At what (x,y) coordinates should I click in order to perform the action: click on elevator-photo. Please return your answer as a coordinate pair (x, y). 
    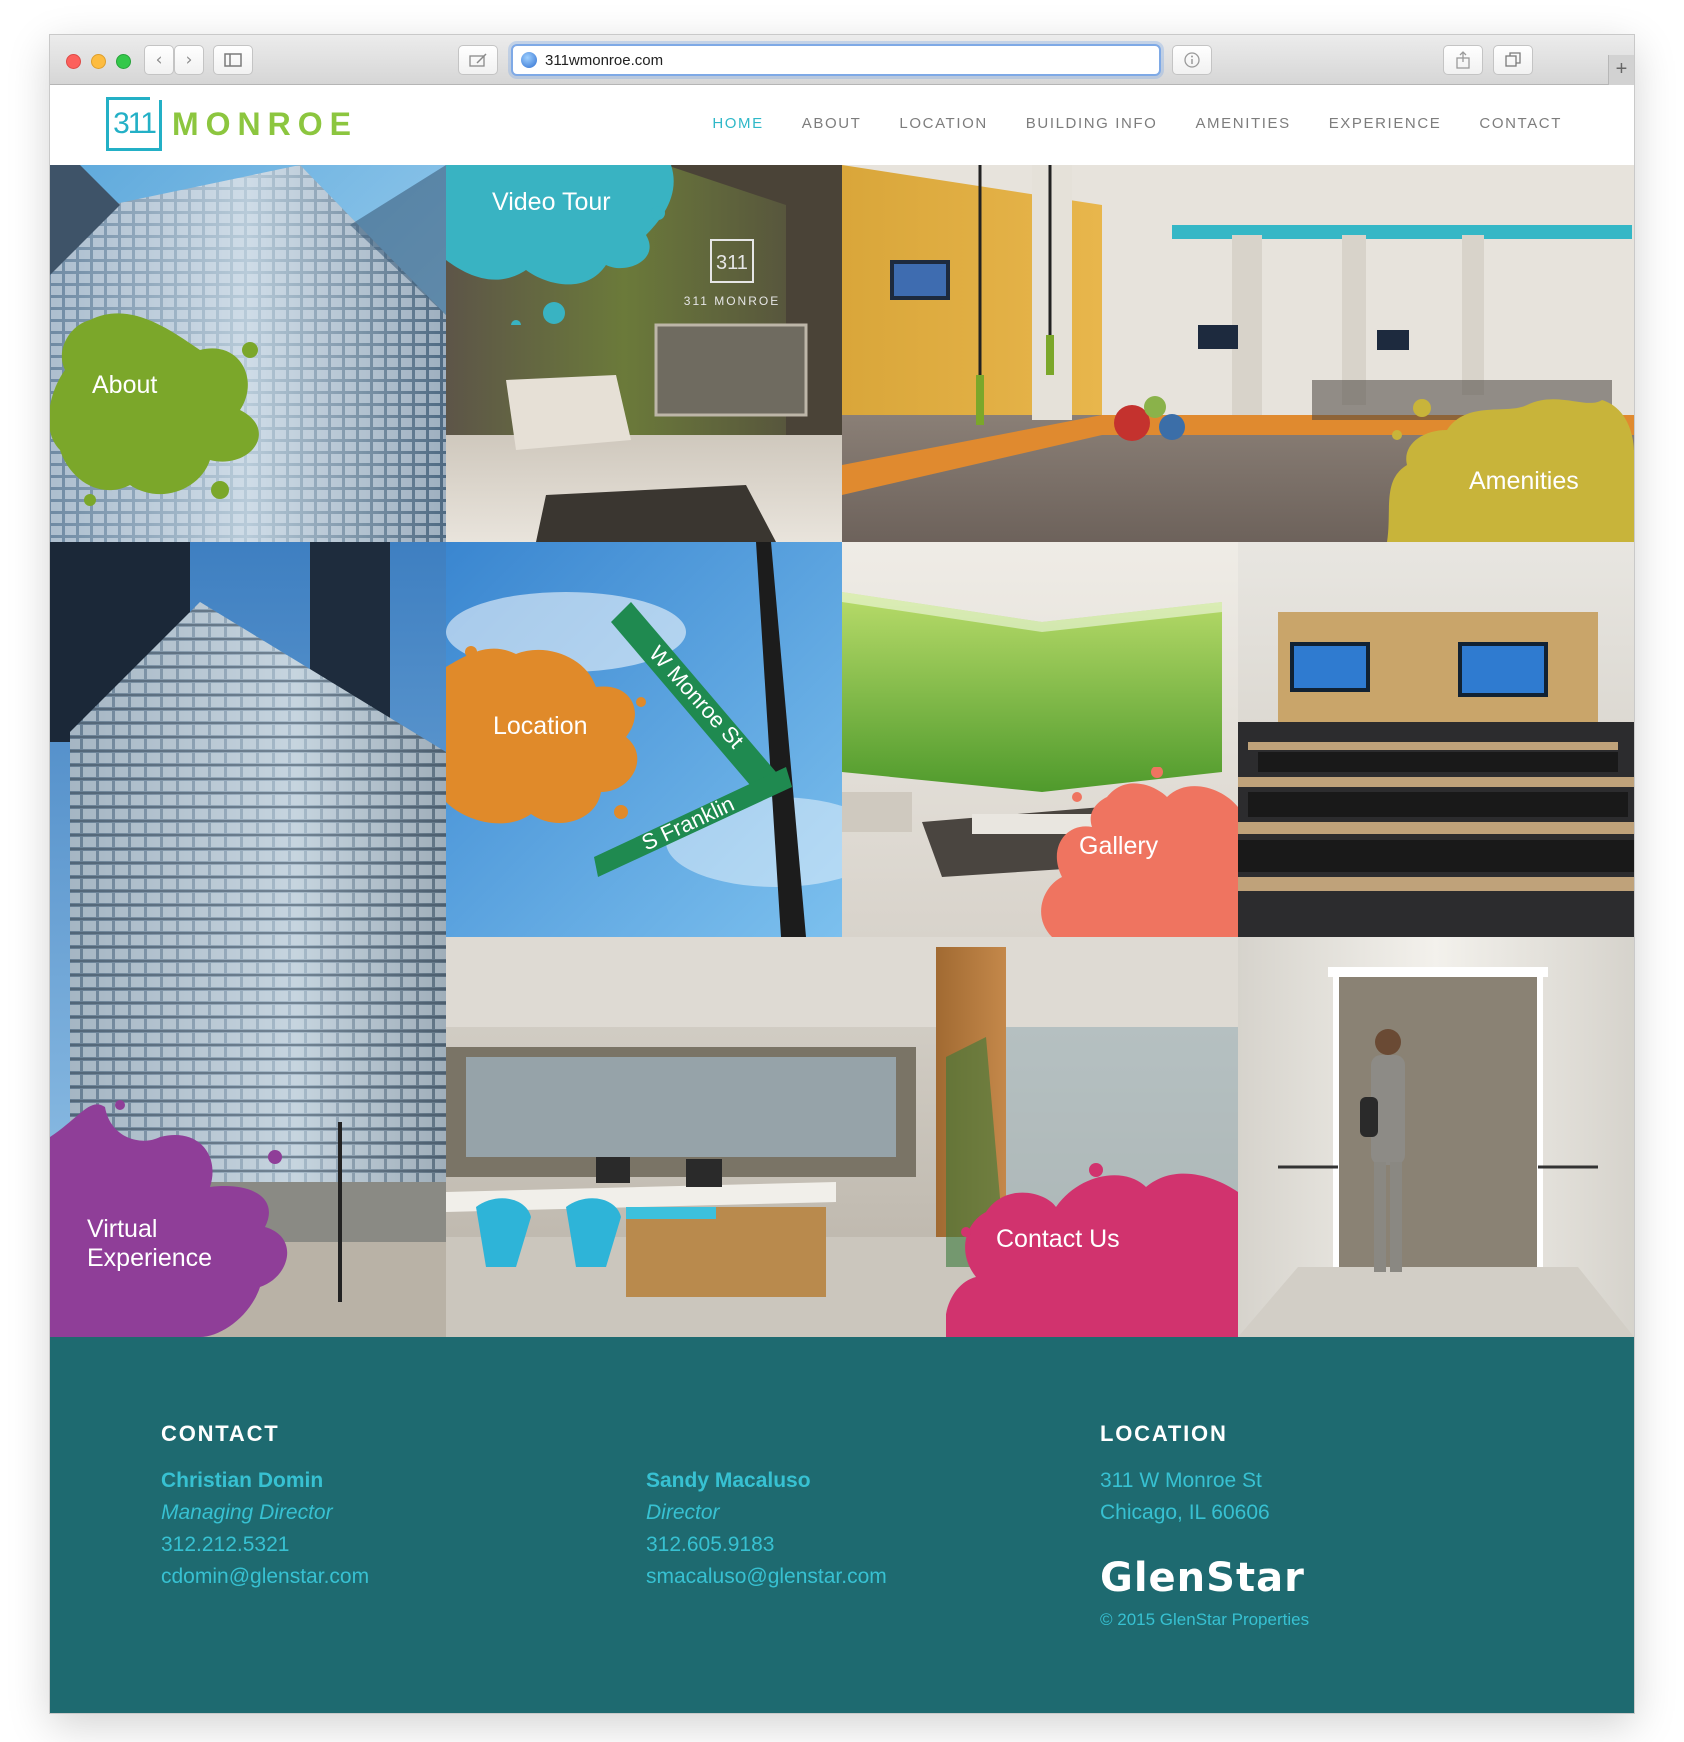
    Looking at the image, I should click on (1436, 1137).